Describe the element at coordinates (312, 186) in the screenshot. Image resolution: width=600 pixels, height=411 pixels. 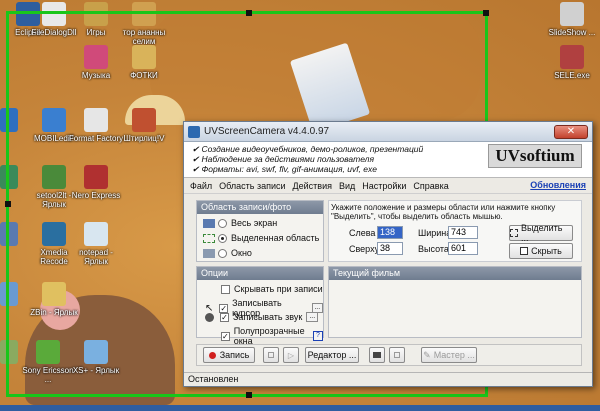
I see `menu-actions: Действия` at that location.